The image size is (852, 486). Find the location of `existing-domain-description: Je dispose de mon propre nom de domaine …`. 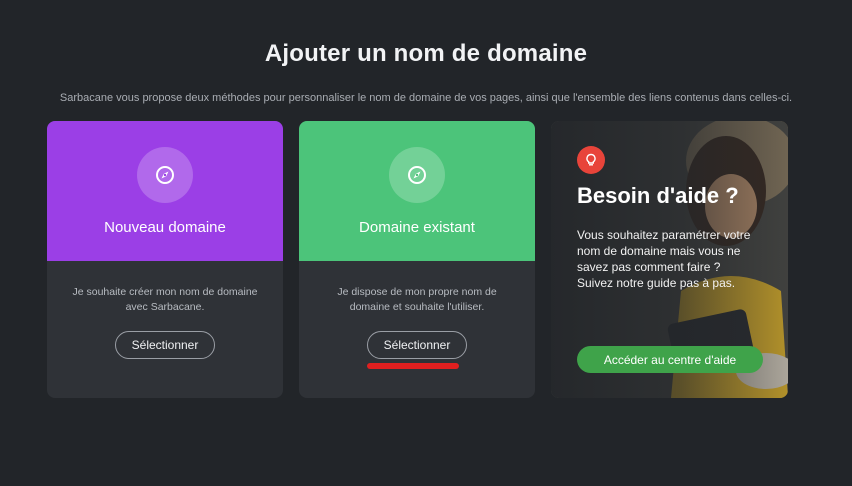

existing-domain-description: Je dispose de mon propre nom de domaine … is located at coordinates (417, 299).